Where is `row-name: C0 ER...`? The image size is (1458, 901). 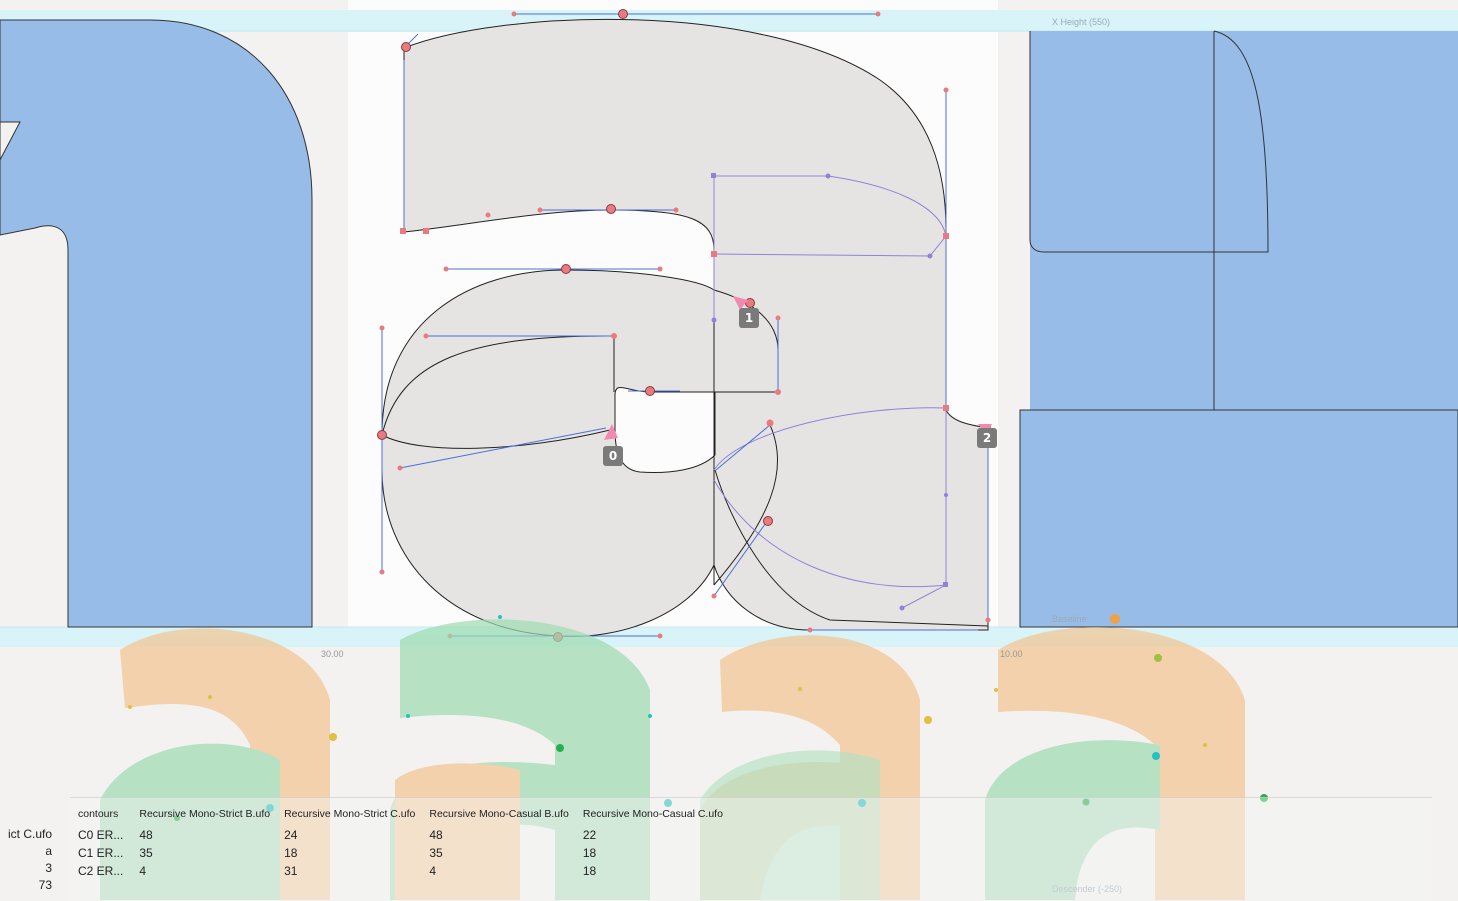
row-name: C0 ER... is located at coordinates (101, 835).